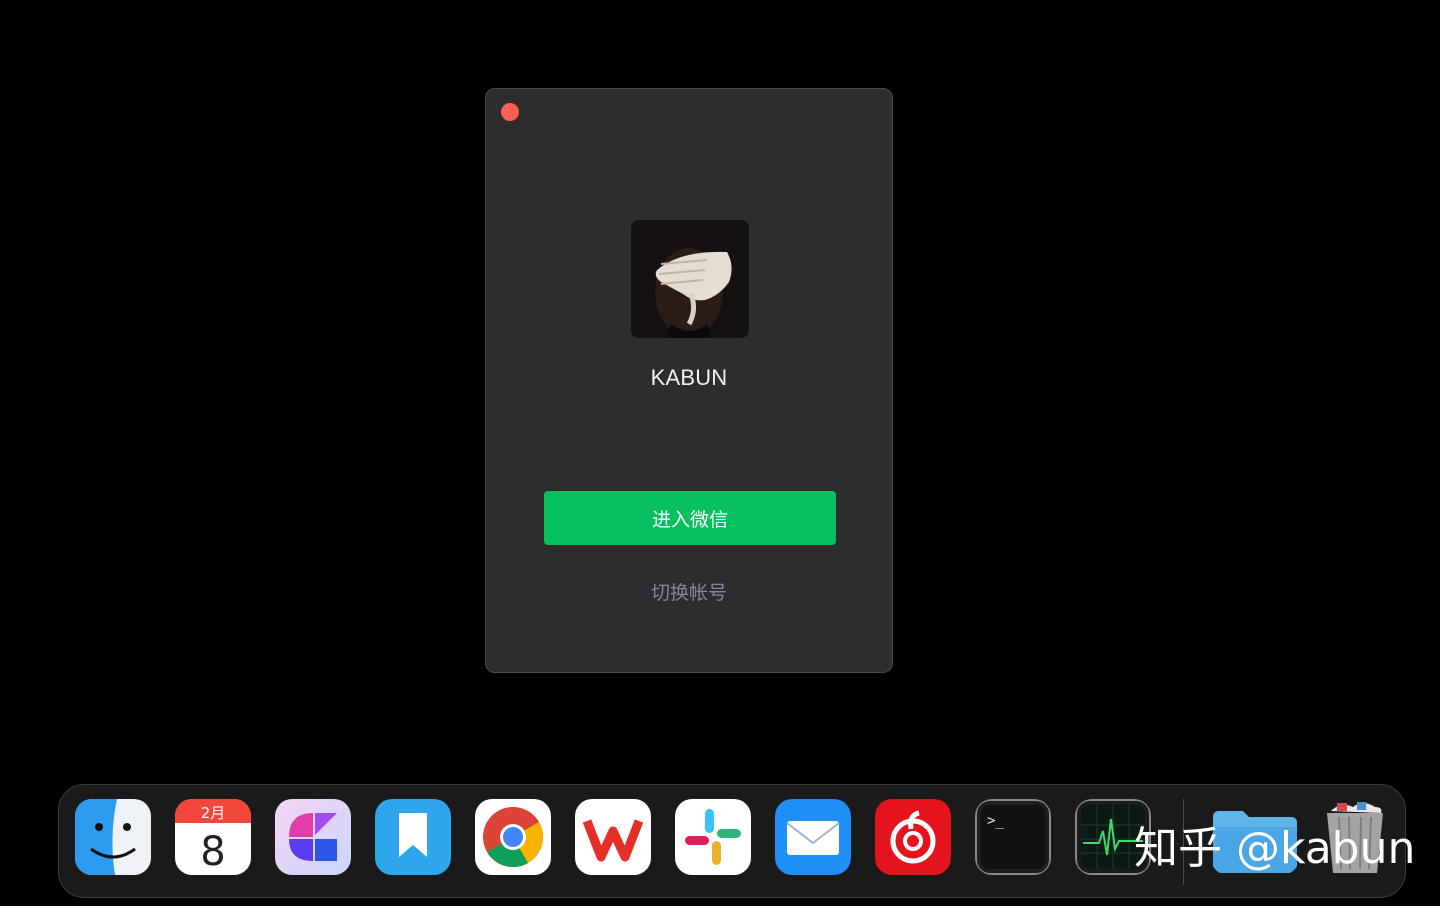 This screenshot has width=1440, height=906. I want to click on slack-icon, so click(713, 837).